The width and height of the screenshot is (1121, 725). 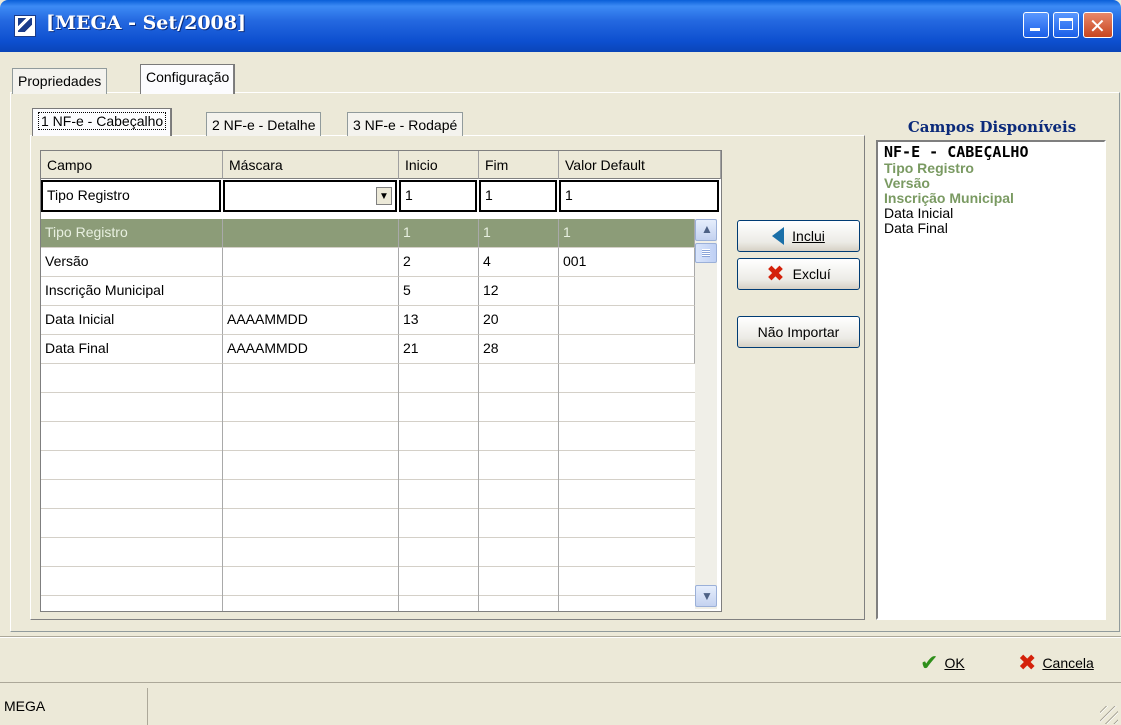 What do you see at coordinates (519, 291) in the screenshot?
I see `cell-fim: 12` at bounding box center [519, 291].